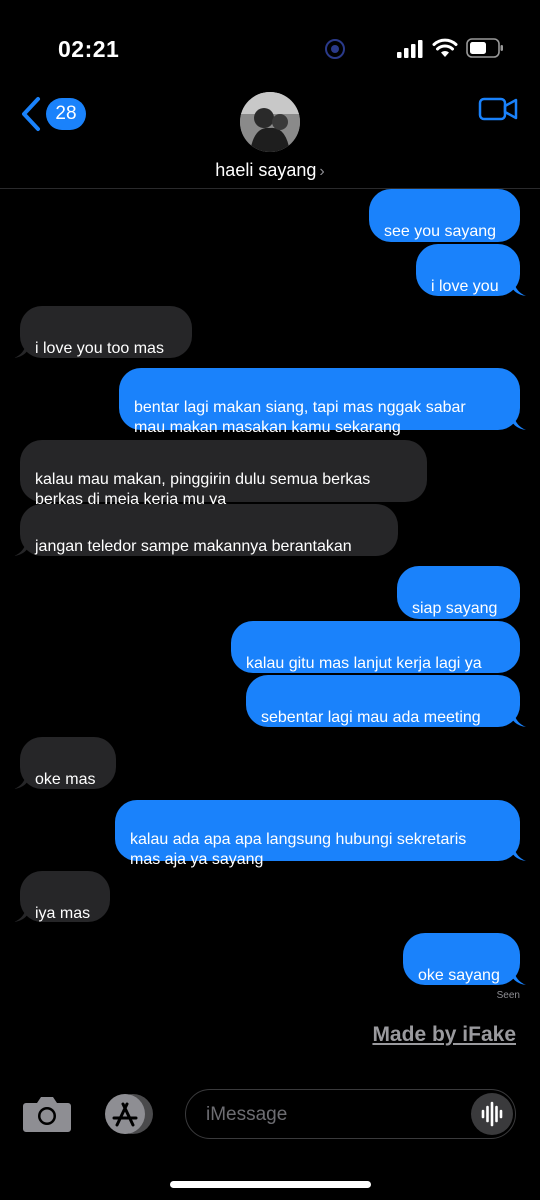 The width and height of the screenshot is (540, 1200). What do you see at coordinates (129, 1114) in the screenshot?
I see `app-store-icon` at bounding box center [129, 1114].